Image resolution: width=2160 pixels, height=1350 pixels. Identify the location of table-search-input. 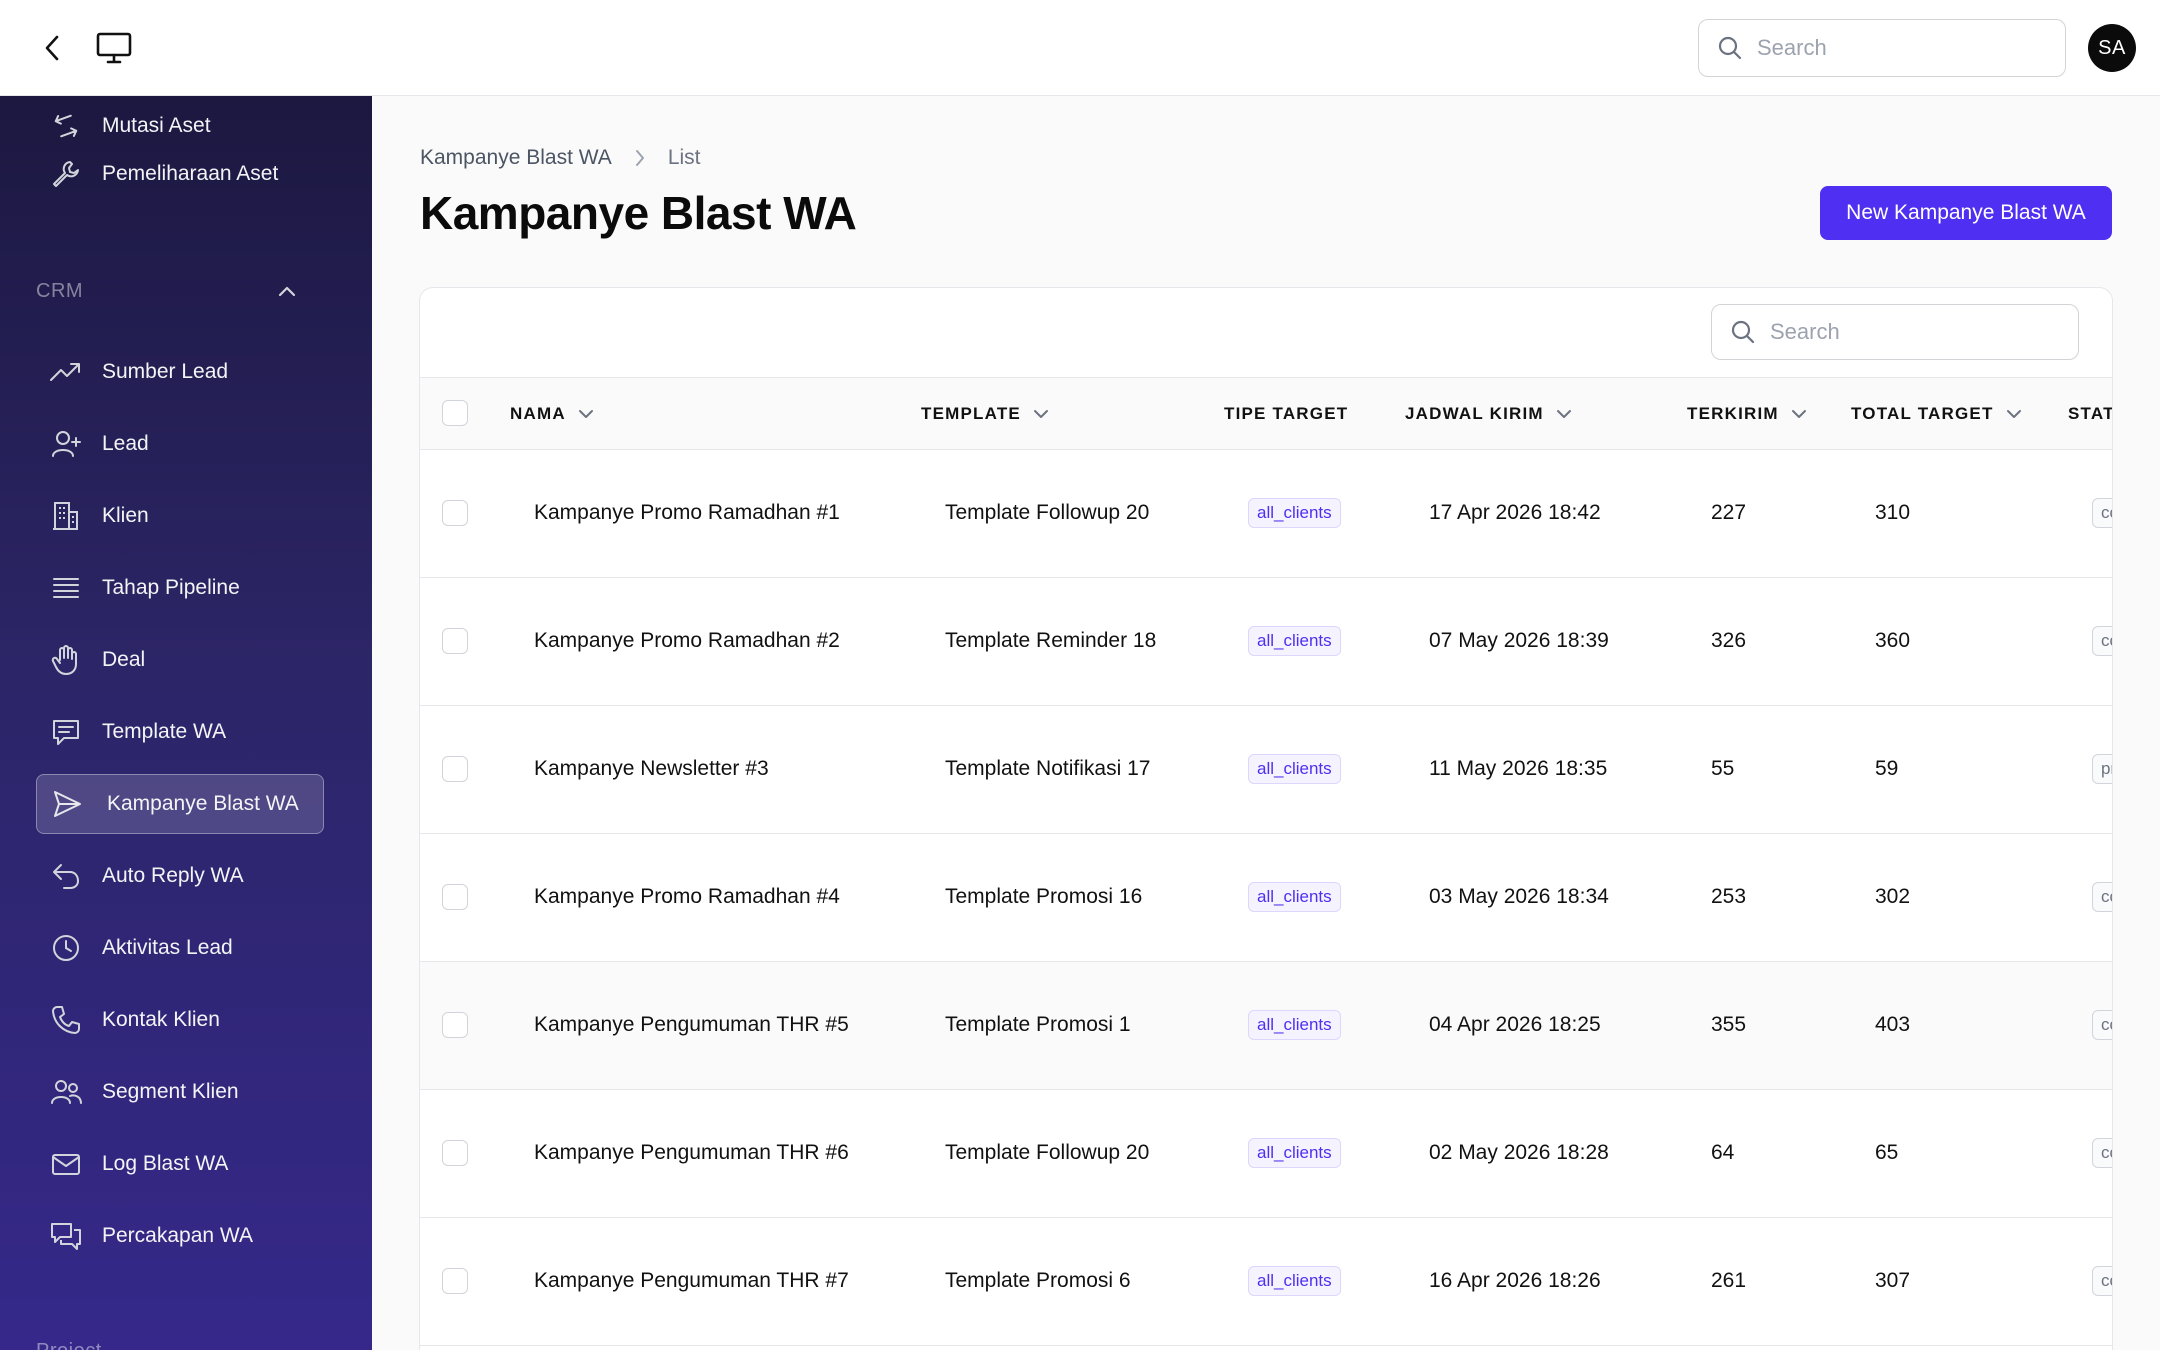
(1910, 332).